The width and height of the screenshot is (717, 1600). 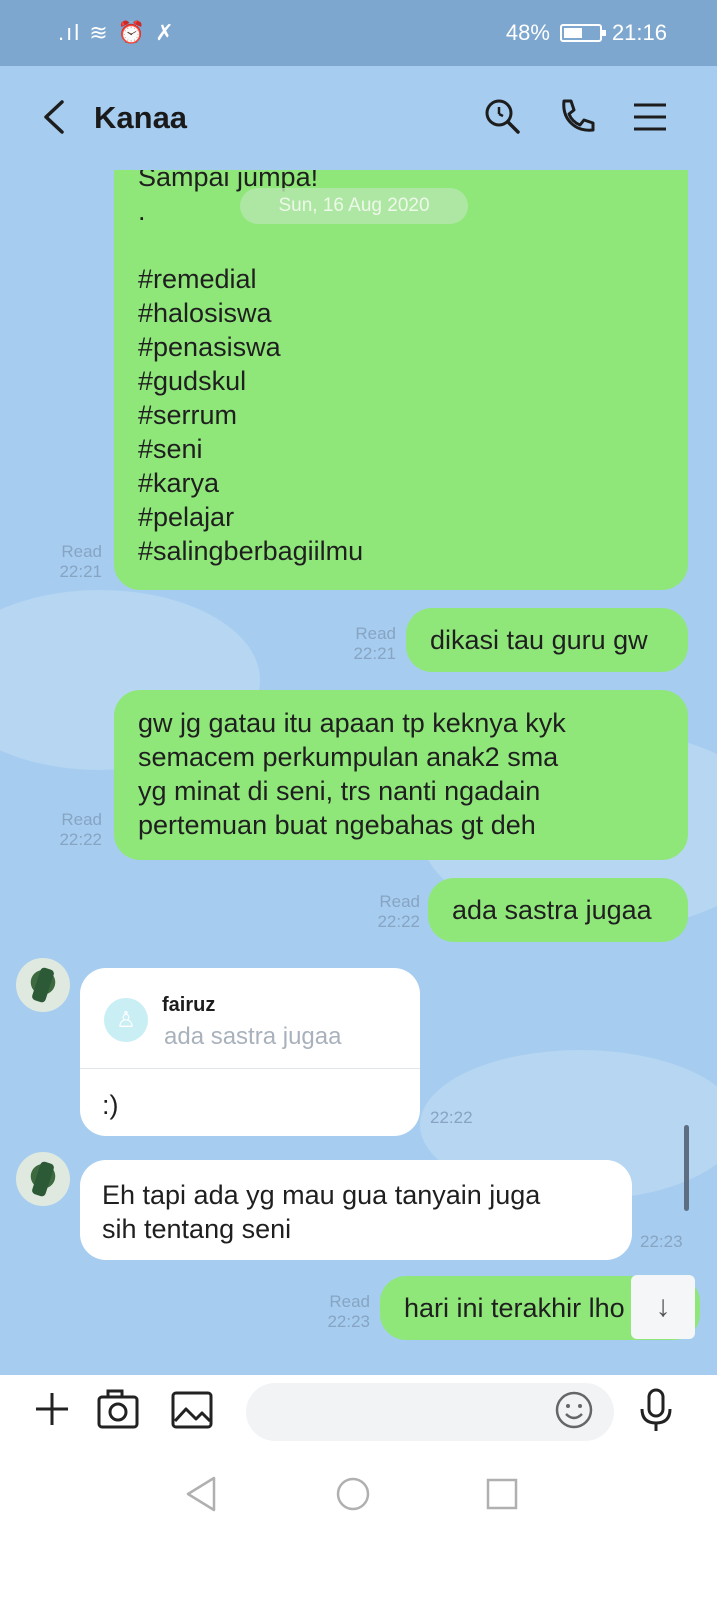 What do you see at coordinates (663, 1307) in the screenshot?
I see `scroll-to-bottom-button: ↓` at bounding box center [663, 1307].